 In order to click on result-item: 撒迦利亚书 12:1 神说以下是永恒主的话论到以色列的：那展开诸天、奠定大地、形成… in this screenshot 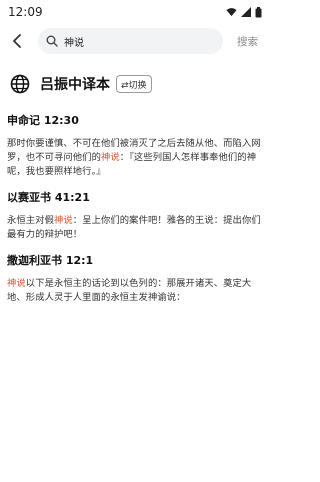, I will do `click(135, 278)`.